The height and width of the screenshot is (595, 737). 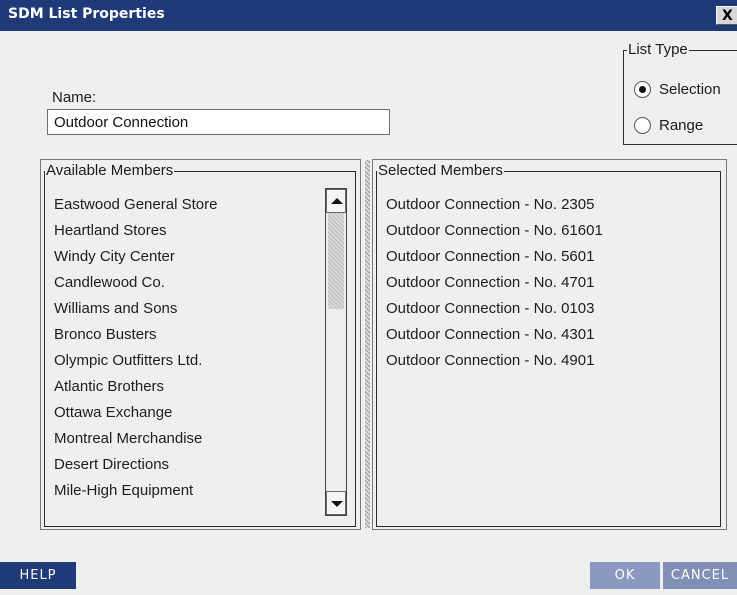 I want to click on title-bar: SDM List Properties X, so click(x=368, y=15).